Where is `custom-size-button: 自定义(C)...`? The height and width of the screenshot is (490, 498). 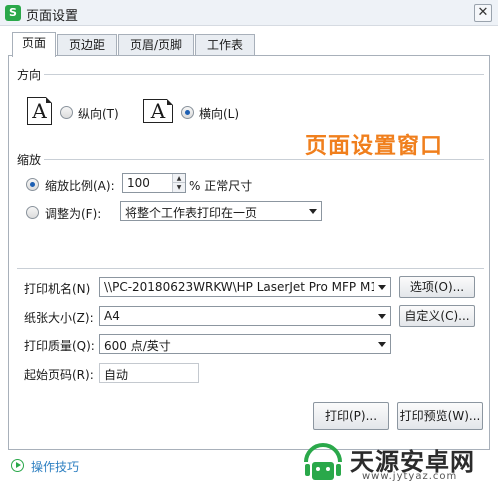
custom-size-button: 自定义(C)... is located at coordinates (437, 316).